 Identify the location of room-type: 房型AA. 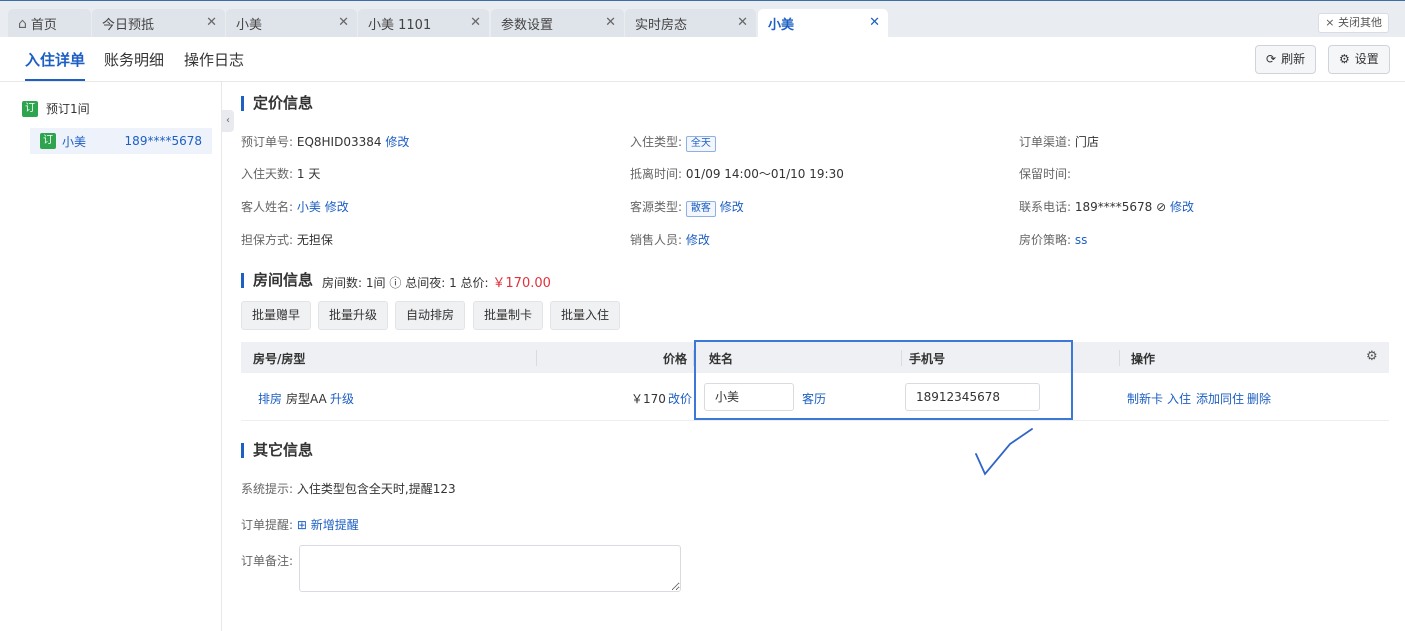
(306, 399).